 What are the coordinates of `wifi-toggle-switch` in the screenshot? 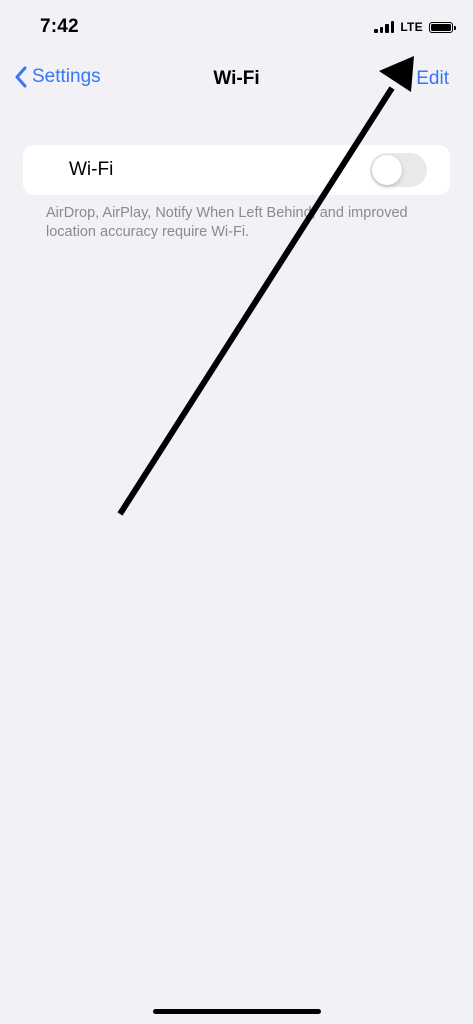 It's located at (398, 170).